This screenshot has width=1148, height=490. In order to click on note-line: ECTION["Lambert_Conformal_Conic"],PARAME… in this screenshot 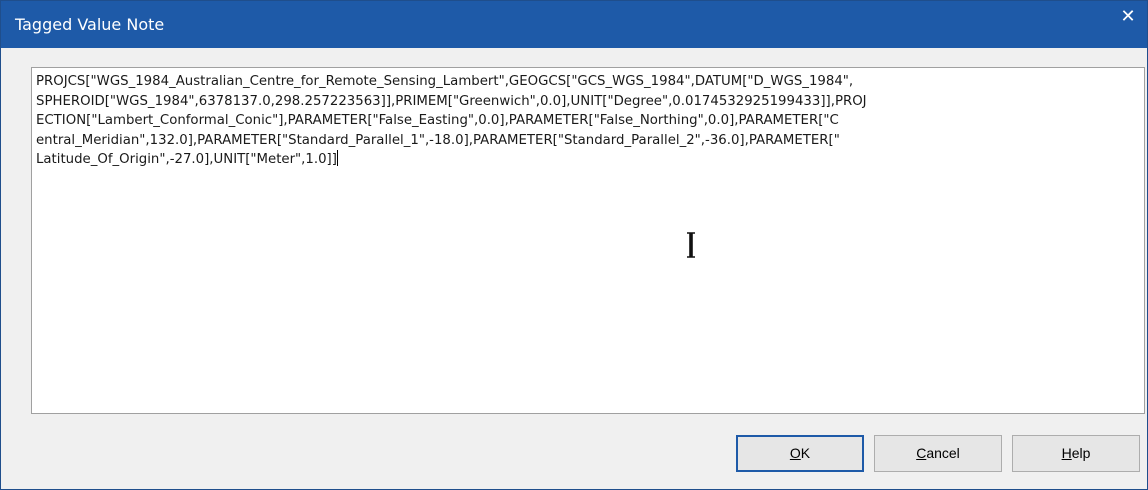, I will do `click(437, 120)`.